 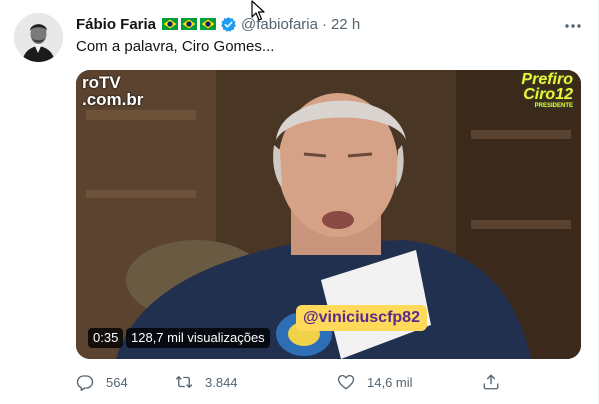 I want to click on video-views-badge: 128,7 mil visualizações, so click(x=198, y=338).